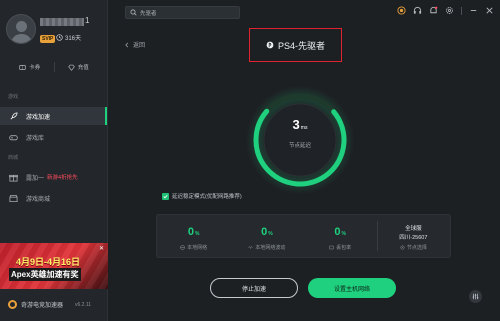 This screenshot has width=500, height=321. I want to click on wave-icon, so click(251, 248).